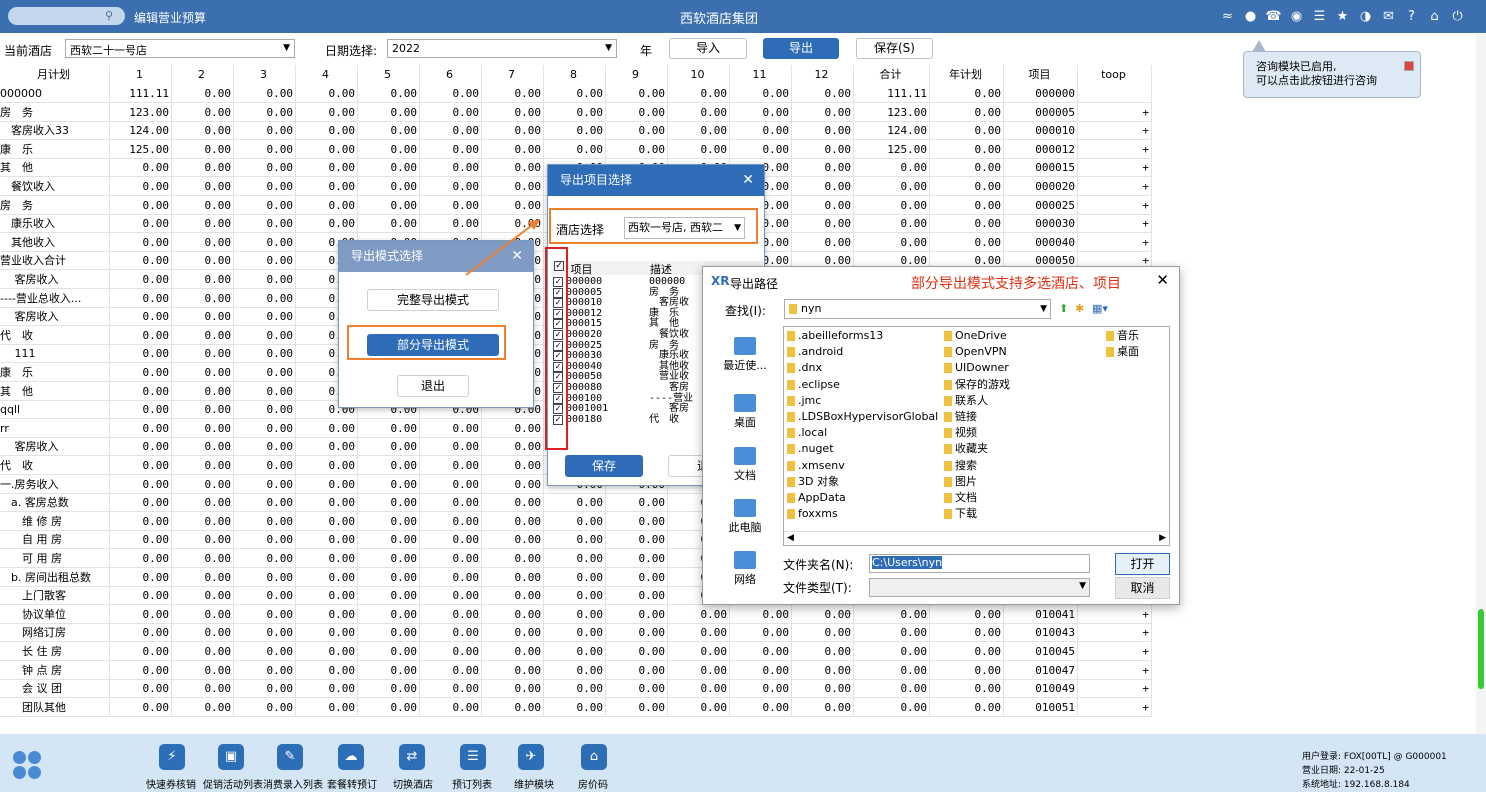  I want to click on item-code: 000010, so click(1041, 131).